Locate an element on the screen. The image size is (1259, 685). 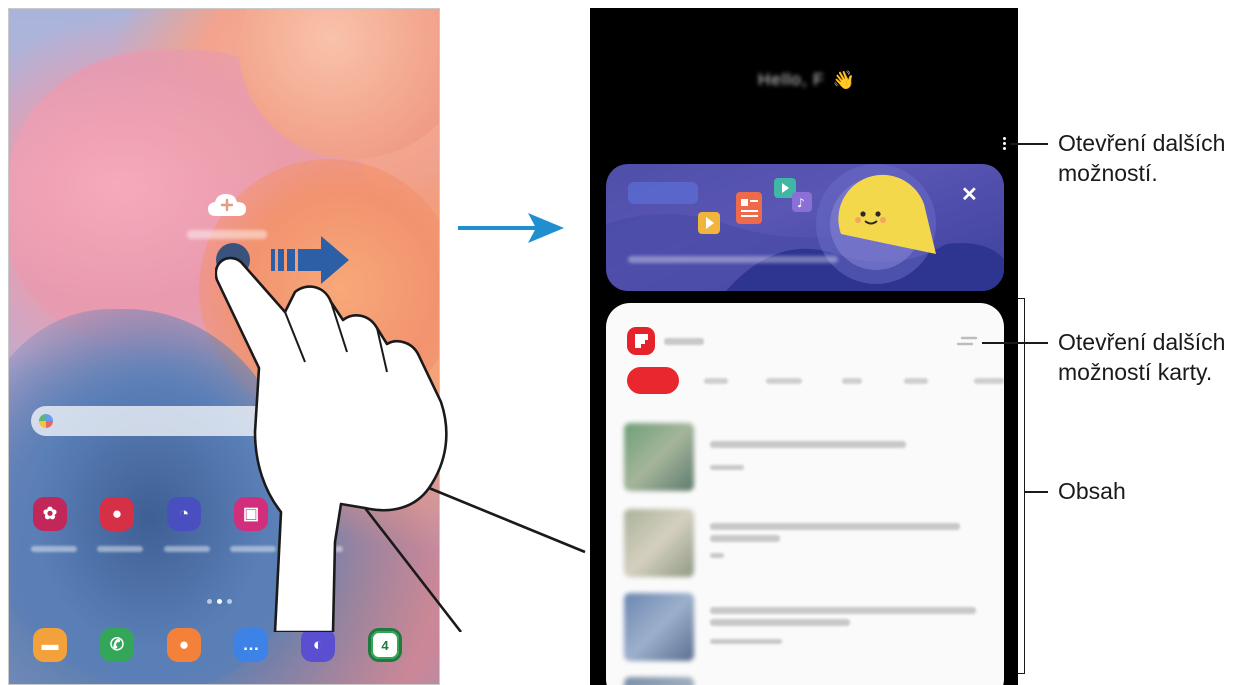
callout-more-options: Otevření dalších možností. is located at coordinates (1141, 158).